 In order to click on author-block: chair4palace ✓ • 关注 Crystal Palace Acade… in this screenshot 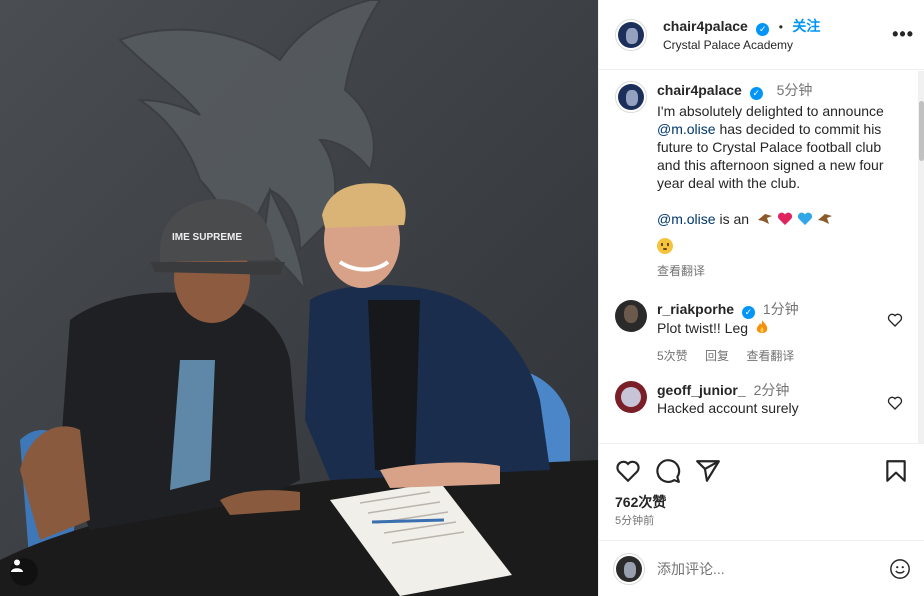, I will do `click(741, 35)`.